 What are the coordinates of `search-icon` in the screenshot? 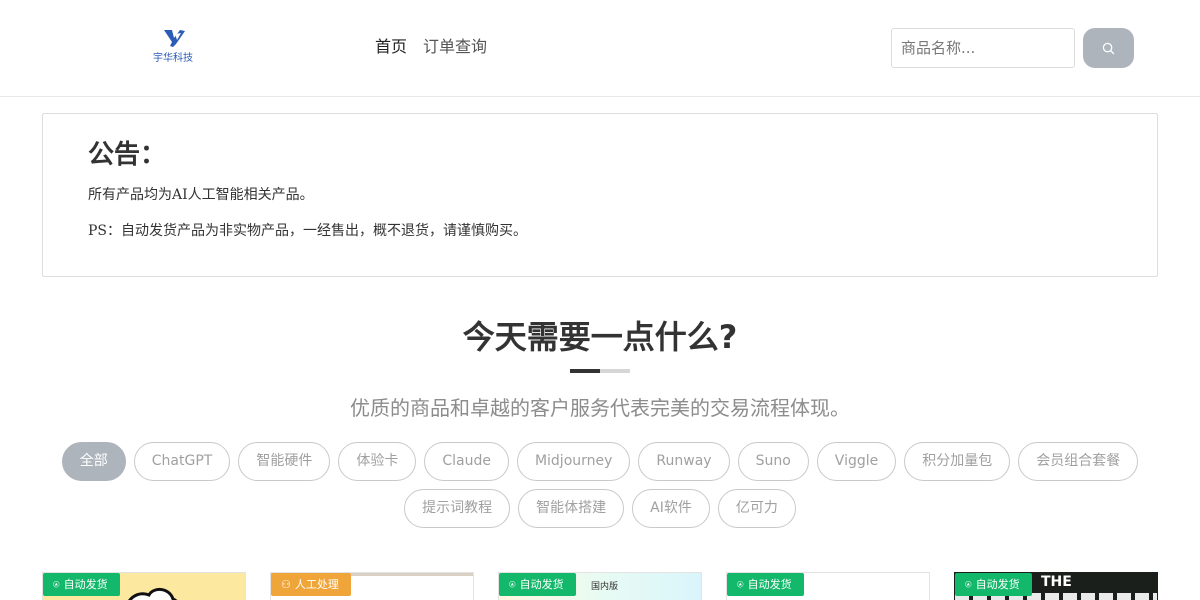 It's located at (1108, 48).